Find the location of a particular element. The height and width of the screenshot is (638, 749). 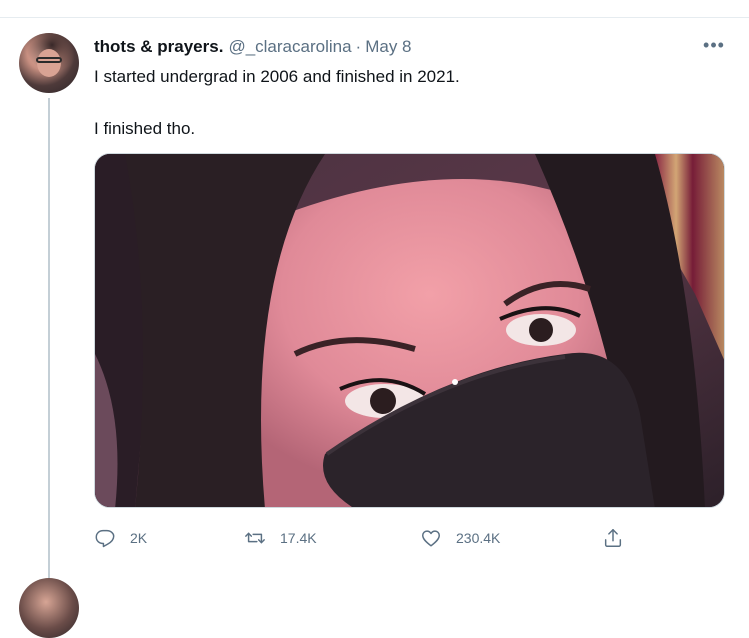

reply-icon is located at coordinates (105, 538).